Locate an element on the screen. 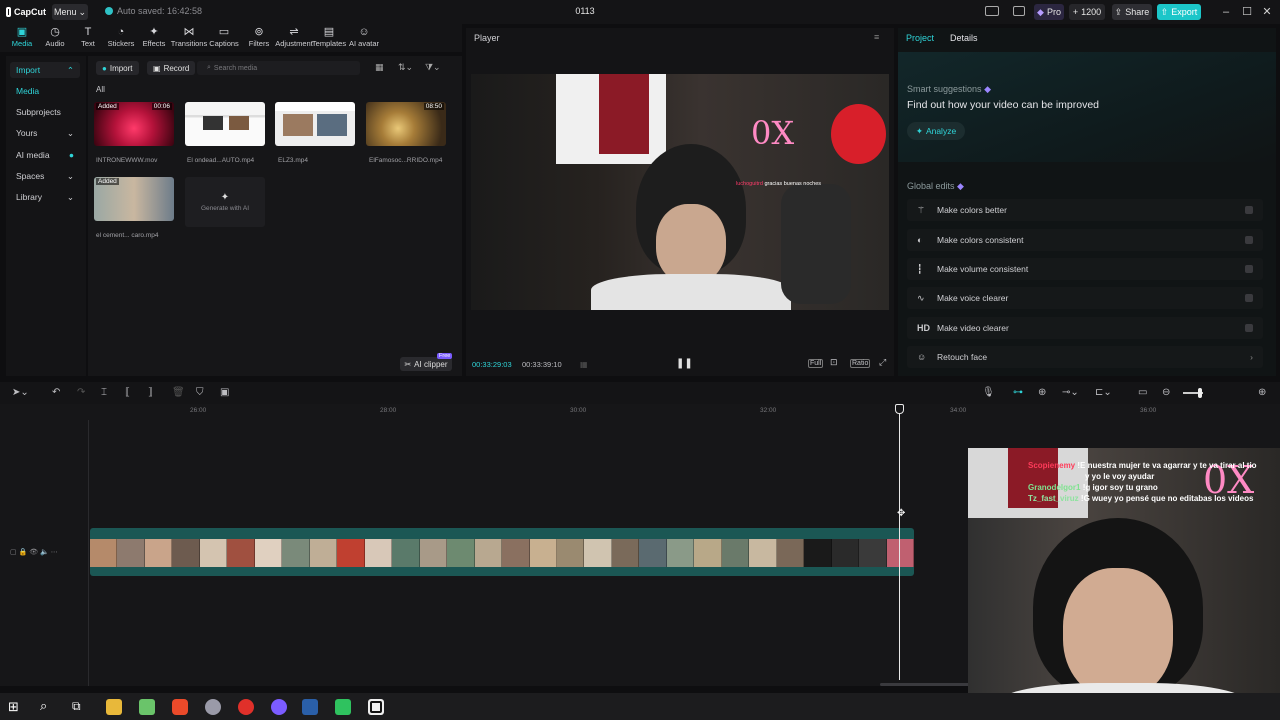 The image size is (1280, 720). close-icon: ✕ is located at coordinates (1267, 12).